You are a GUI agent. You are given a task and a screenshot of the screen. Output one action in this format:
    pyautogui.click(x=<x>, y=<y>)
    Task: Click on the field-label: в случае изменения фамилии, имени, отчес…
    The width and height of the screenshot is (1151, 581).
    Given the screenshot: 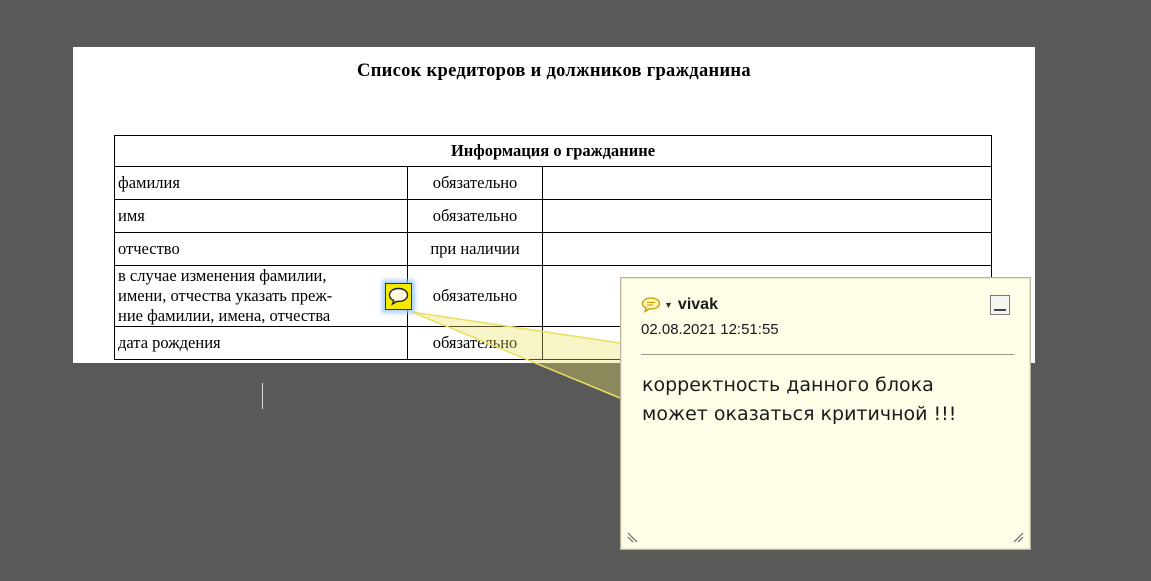 What is the action you would take?
    pyautogui.click(x=261, y=296)
    